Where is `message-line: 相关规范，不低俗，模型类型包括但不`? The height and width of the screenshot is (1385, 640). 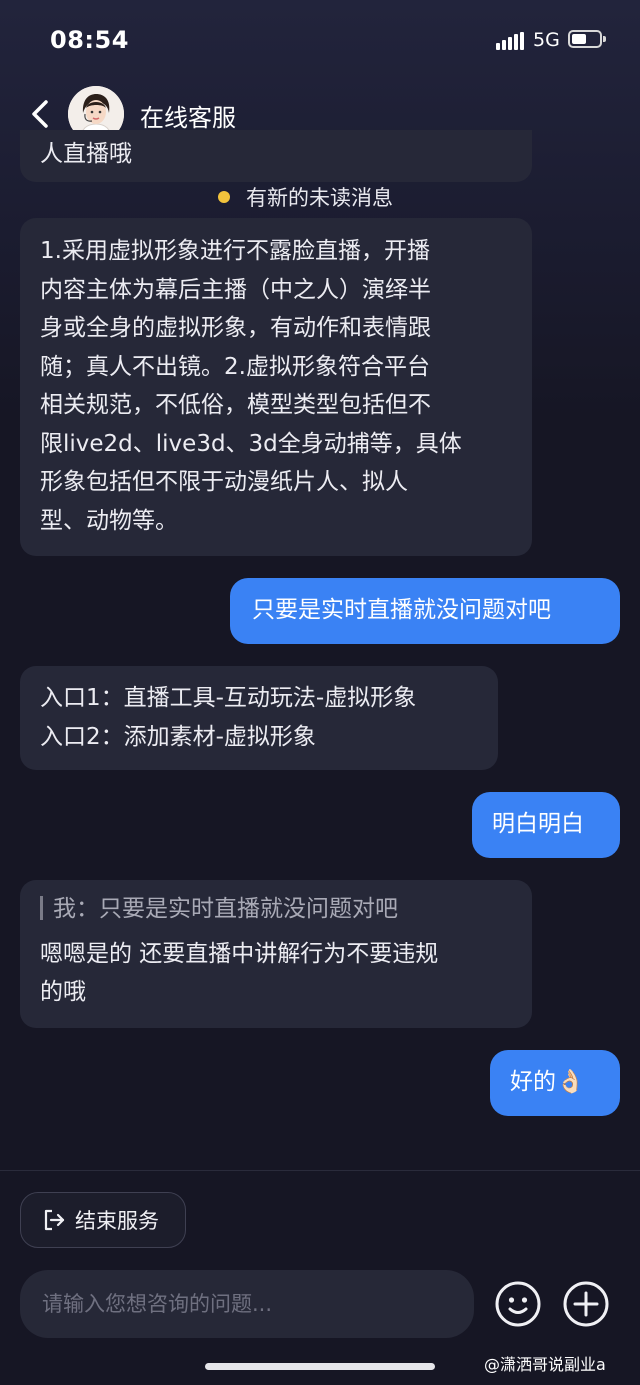
message-line: 相关规范，不低俗，模型类型包括但不 is located at coordinates (235, 405).